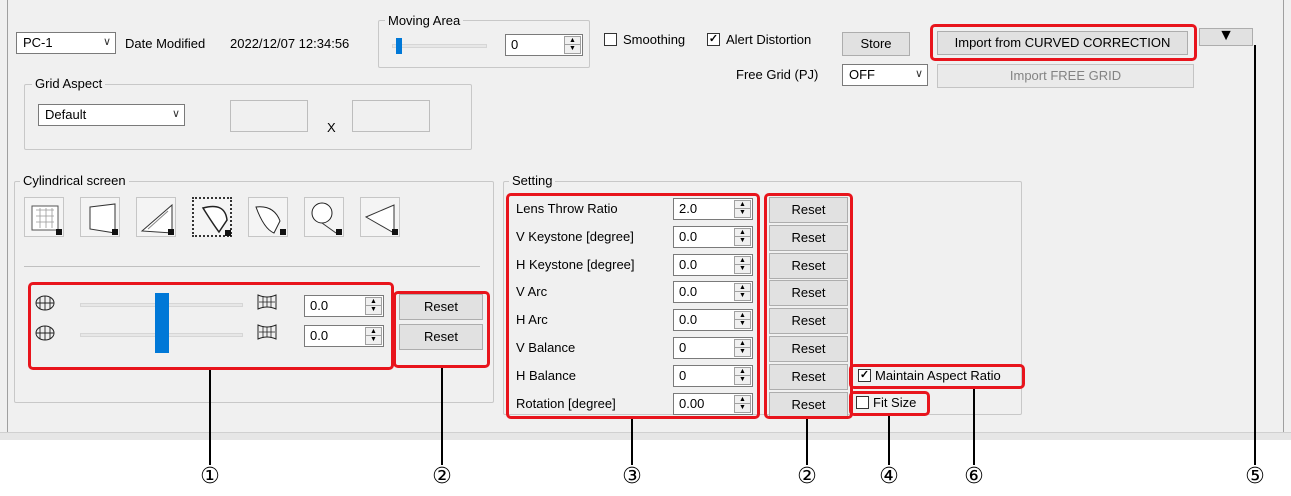 This screenshot has width=1291, height=496. What do you see at coordinates (610, 39) in the screenshot?
I see `smoothing-checkbox` at bounding box center [610, 39].